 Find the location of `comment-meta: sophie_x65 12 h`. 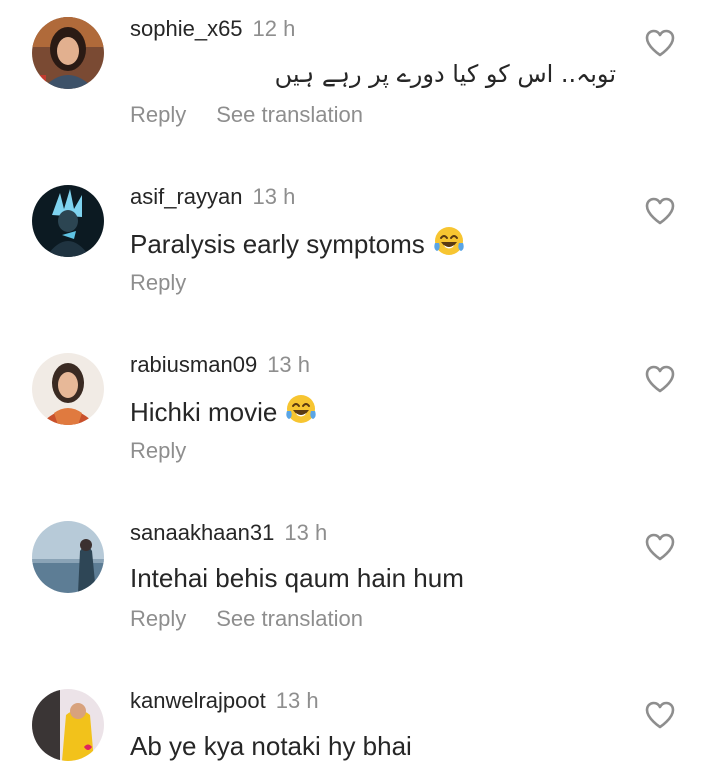

comment-meta: sophie_x65 12 h is located at coordinates (212, 29).